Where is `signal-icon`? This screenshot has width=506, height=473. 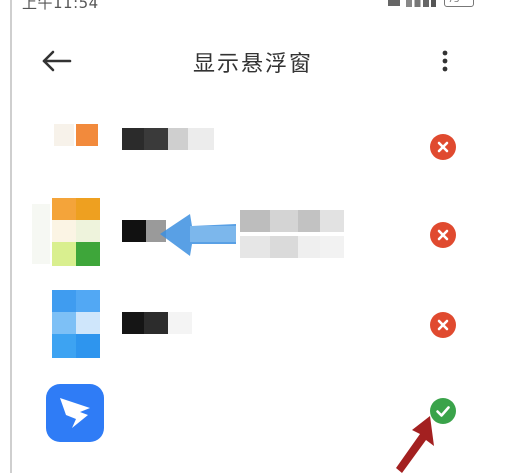 signal-icon is located at coordinates (421, 3).